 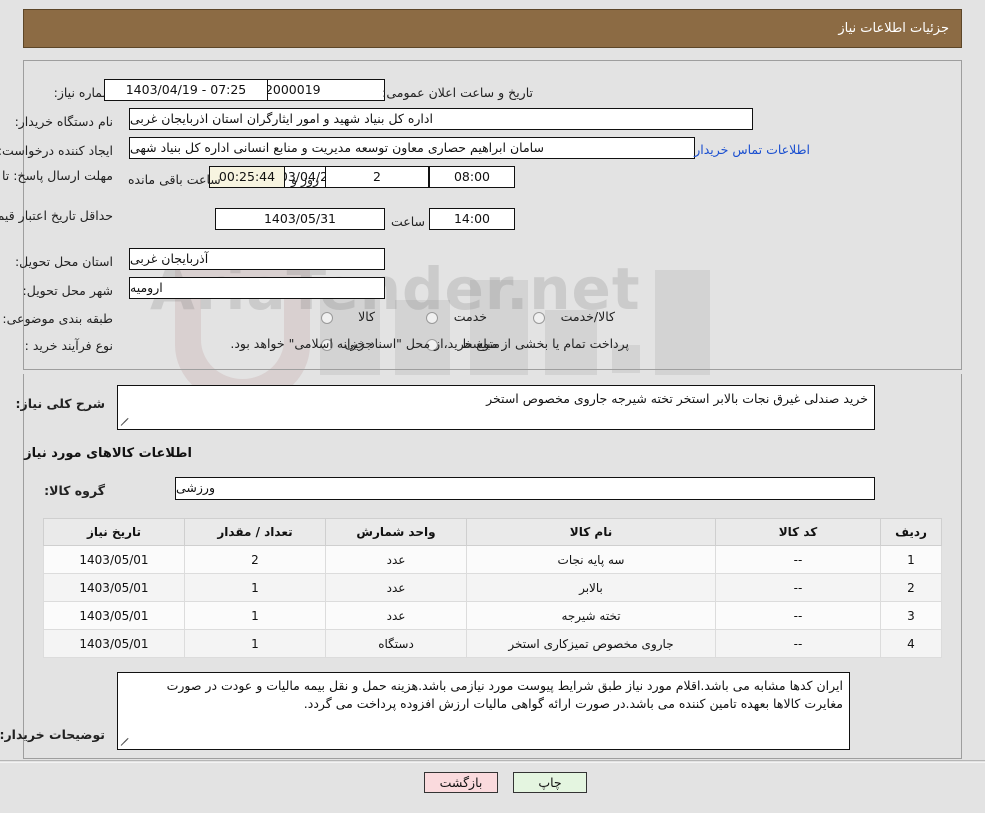 What do you see at coordinates (68, 345) in the screenshot?
I see `process-label: نوع فرآیند خرید :` at bounding box center [68, 345].